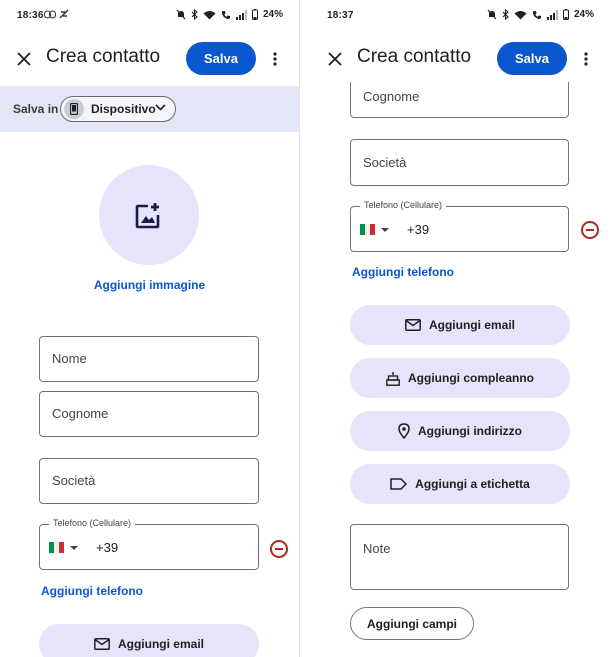 This screenshot has height=657, width=610. Describe the element at coordinates (472, 484) in the screenshot. I see `add-label-label: Aggiungi a etichetta` at that location.